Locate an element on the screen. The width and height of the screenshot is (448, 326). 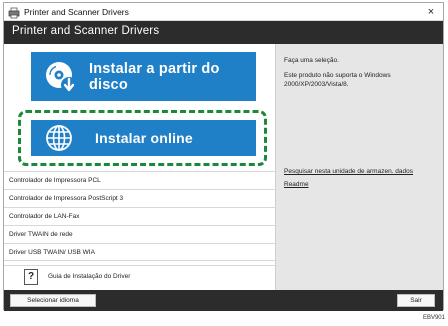
exit-button: Sair is located at coordinates (416, 300).